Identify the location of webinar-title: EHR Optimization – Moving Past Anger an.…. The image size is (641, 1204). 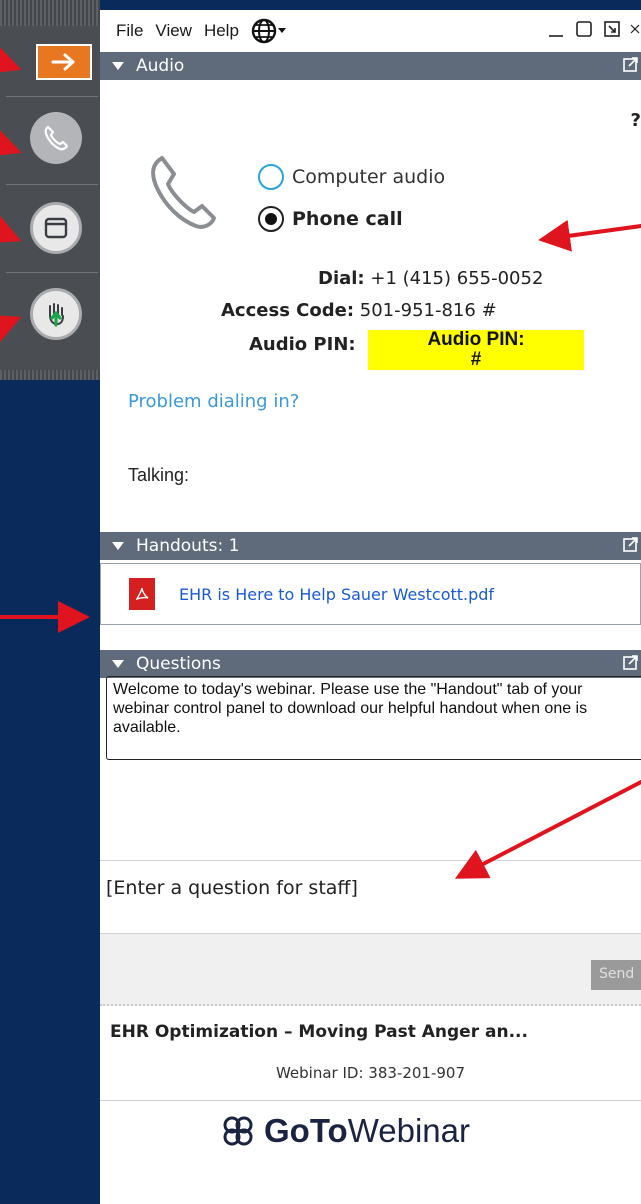
(319, 1032).